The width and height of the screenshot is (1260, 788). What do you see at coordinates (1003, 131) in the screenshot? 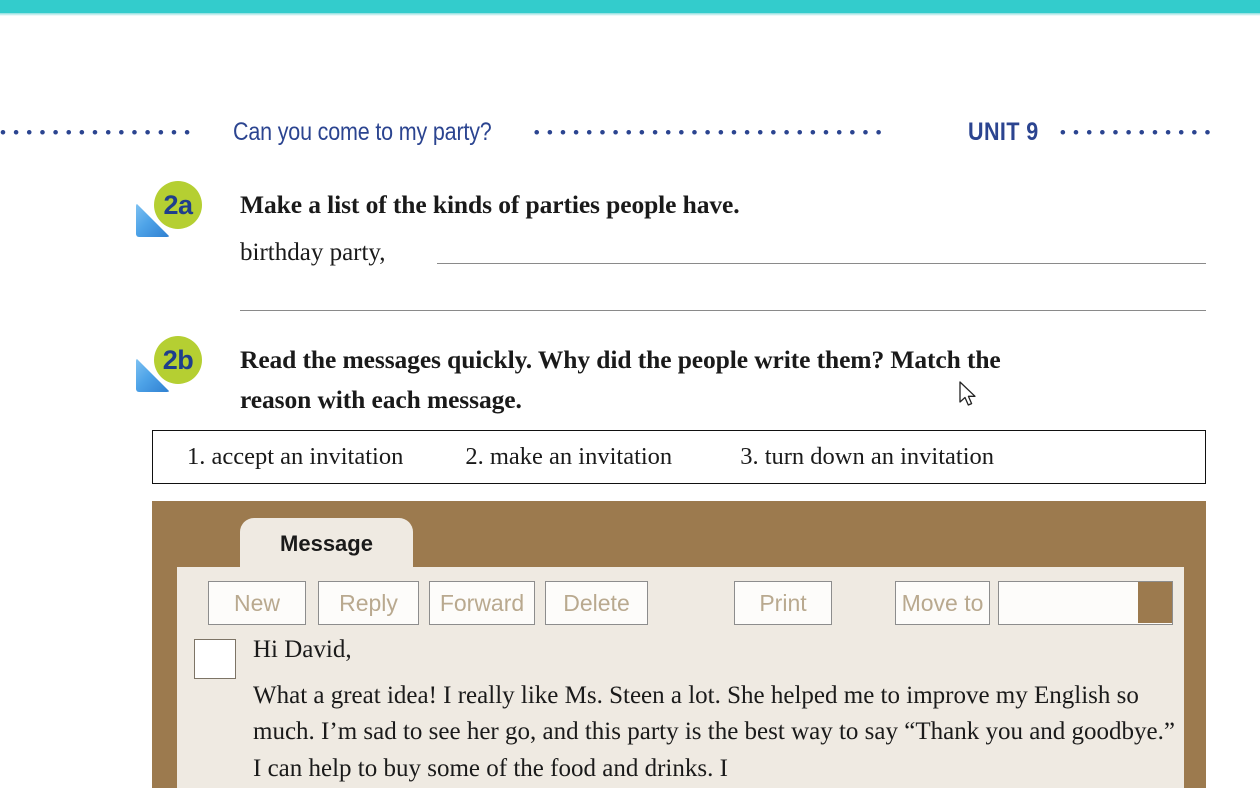
I see `unit-label: UNIT 9` at bounding box center [1003, 131].